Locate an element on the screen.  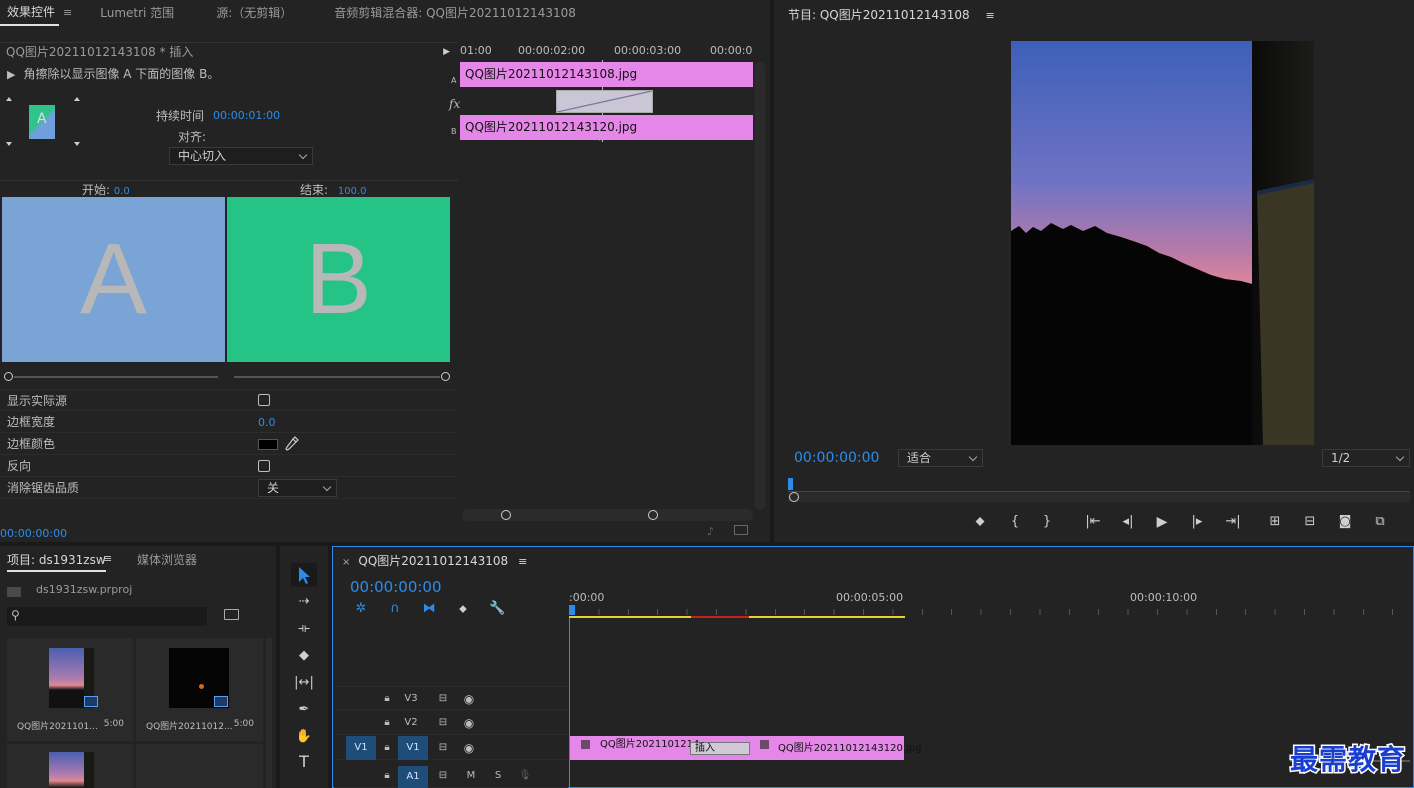
start-slider is located at coordinates (111, 377).